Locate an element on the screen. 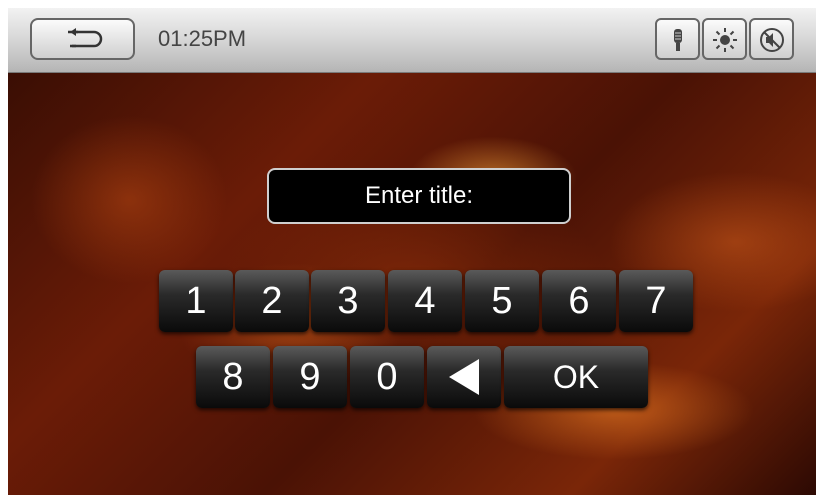 This screenshot has height=495, width=816. microphone-icon is located at coordinates (678, 40).